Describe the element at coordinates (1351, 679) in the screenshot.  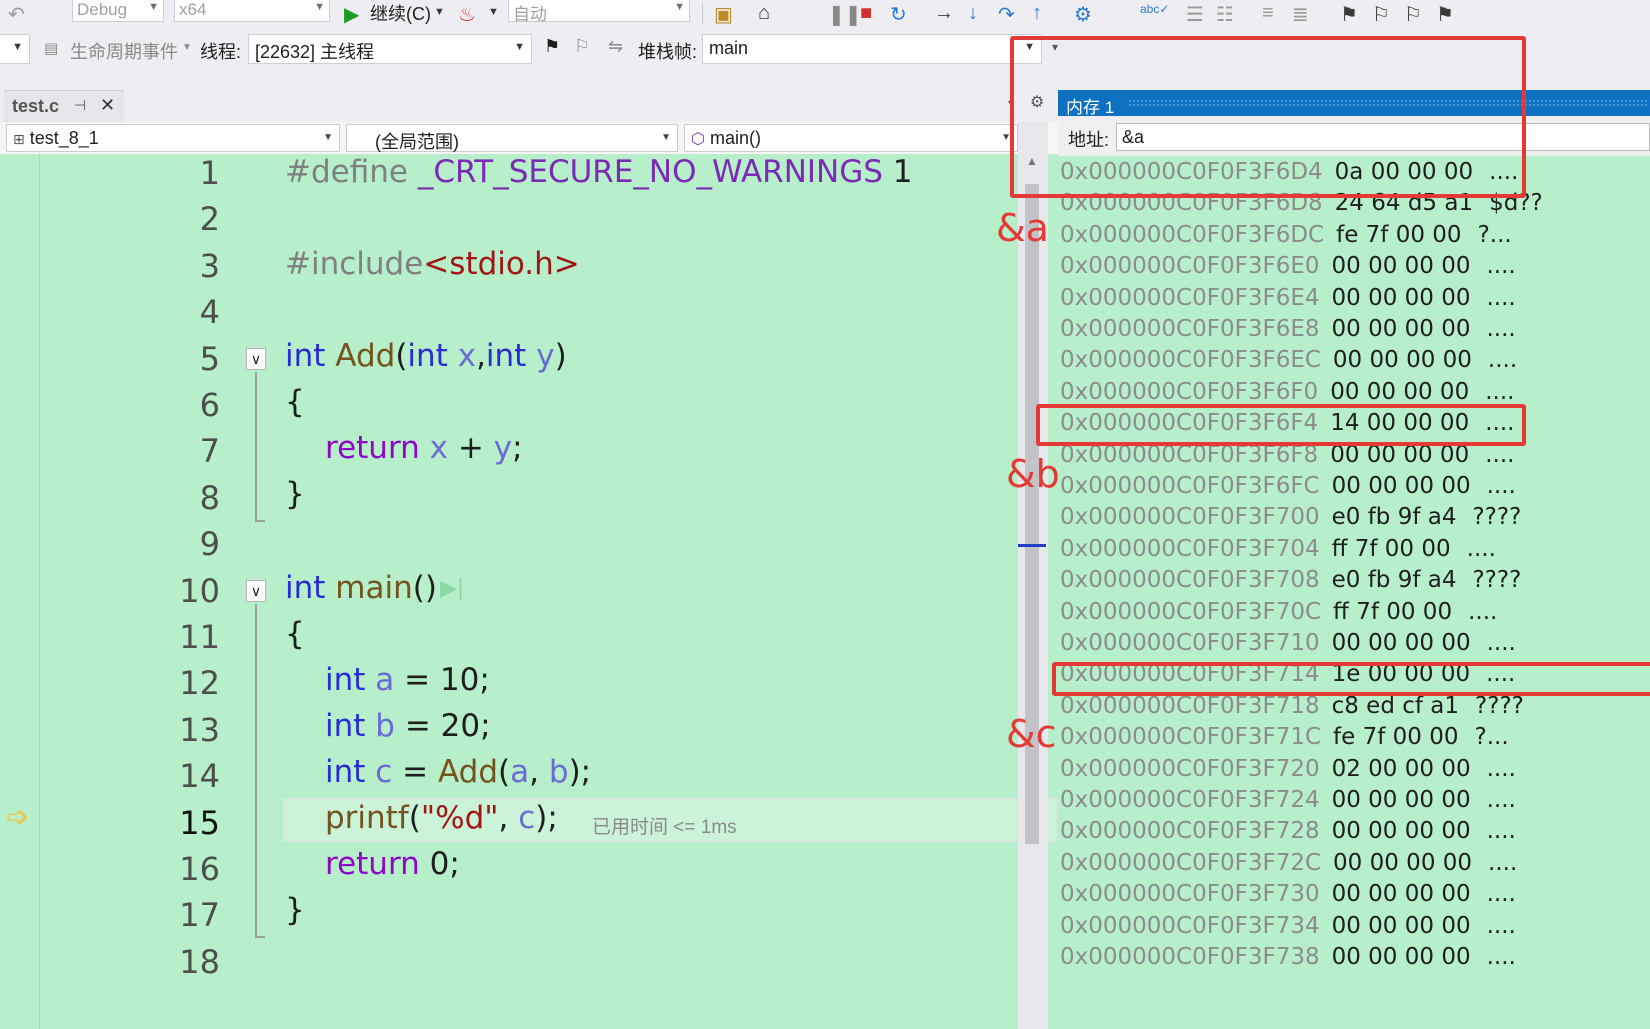
I see `annotation-box-c` at that location.